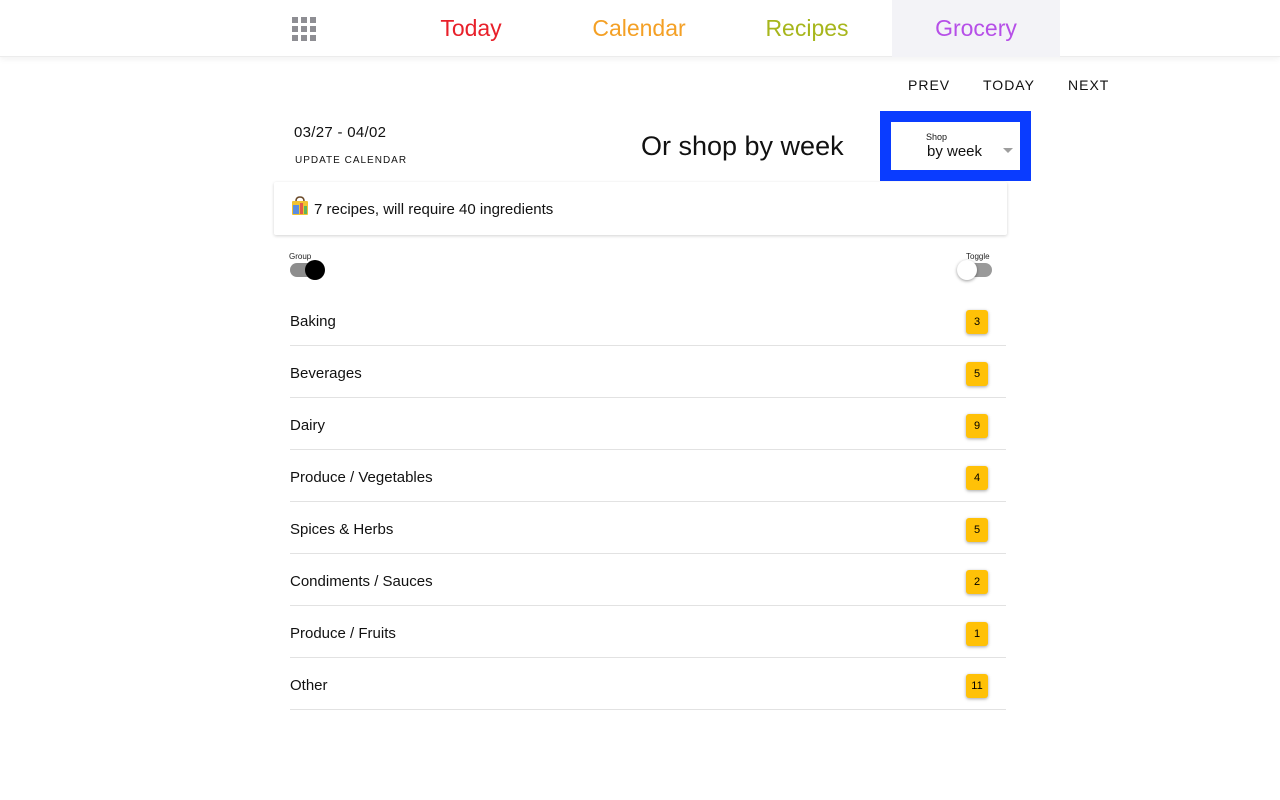 This screenshot has height=800, width=1280. What do you see at coordinates (977, 582) in the screenshot?
I see `count-badge: 2` at bounding box center [977, 582].